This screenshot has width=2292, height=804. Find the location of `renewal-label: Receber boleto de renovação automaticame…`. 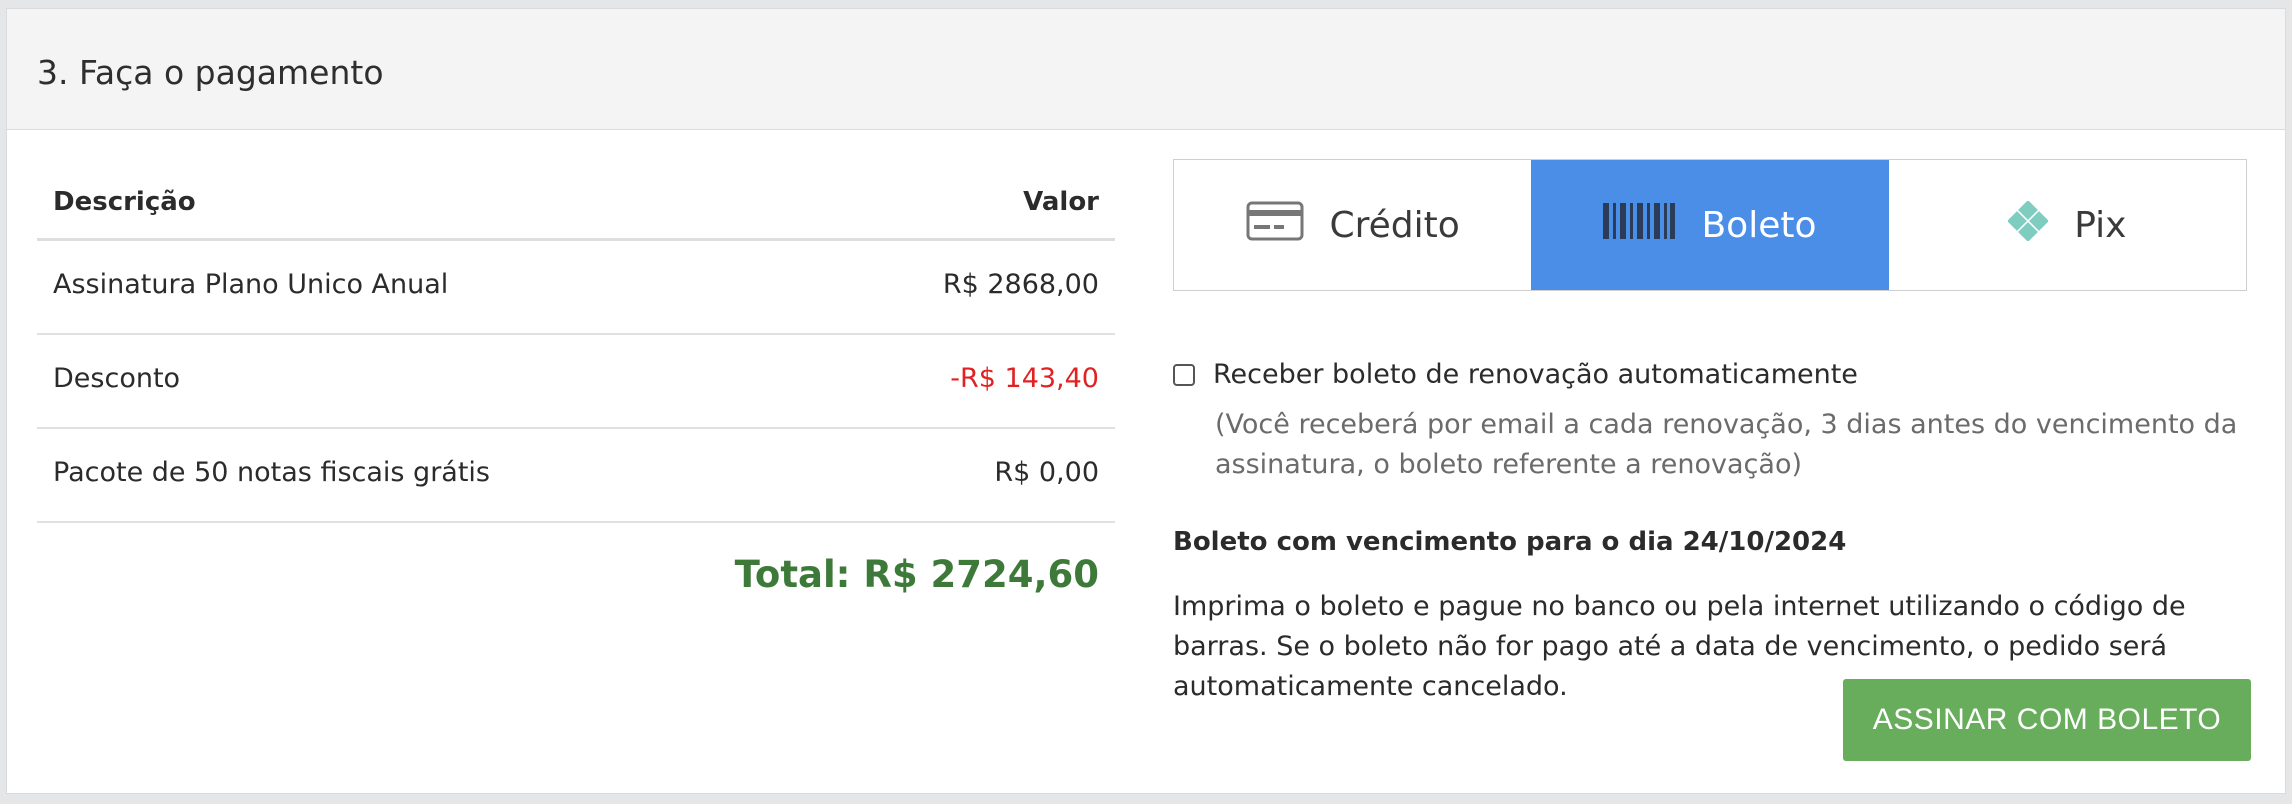

renewal-label: Receber boleto de renovação automaticame… is located at coordinates (1535, 374).